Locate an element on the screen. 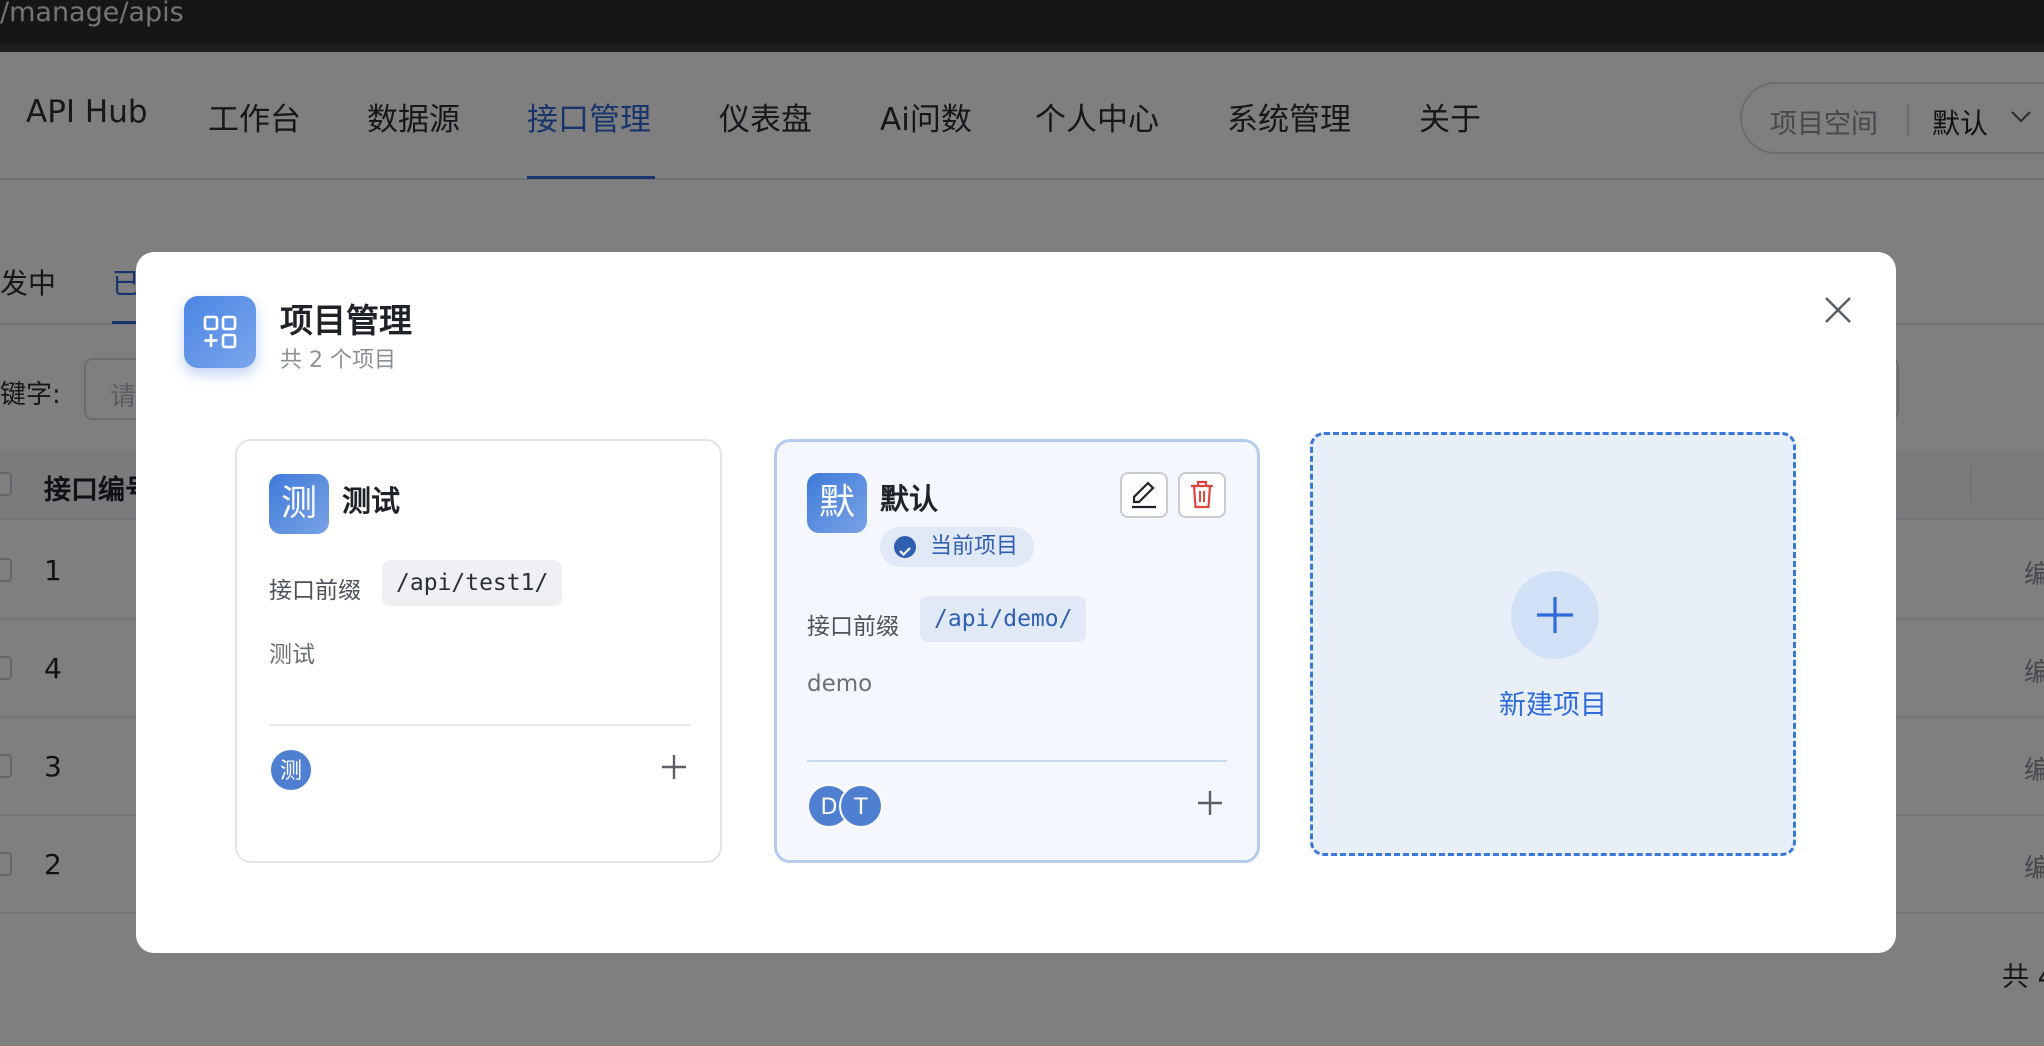  project-description: 测试 is located at coordinates (292, 655).